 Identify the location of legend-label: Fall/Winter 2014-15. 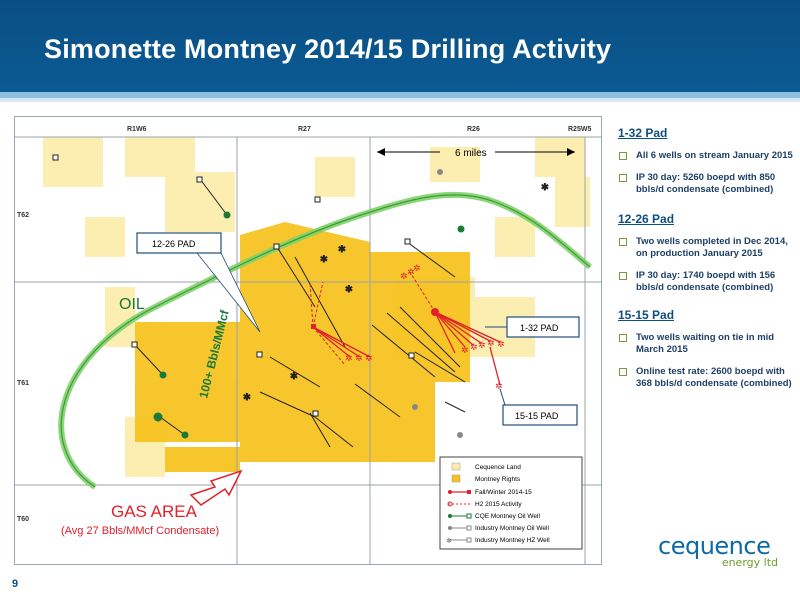
(503, 492).